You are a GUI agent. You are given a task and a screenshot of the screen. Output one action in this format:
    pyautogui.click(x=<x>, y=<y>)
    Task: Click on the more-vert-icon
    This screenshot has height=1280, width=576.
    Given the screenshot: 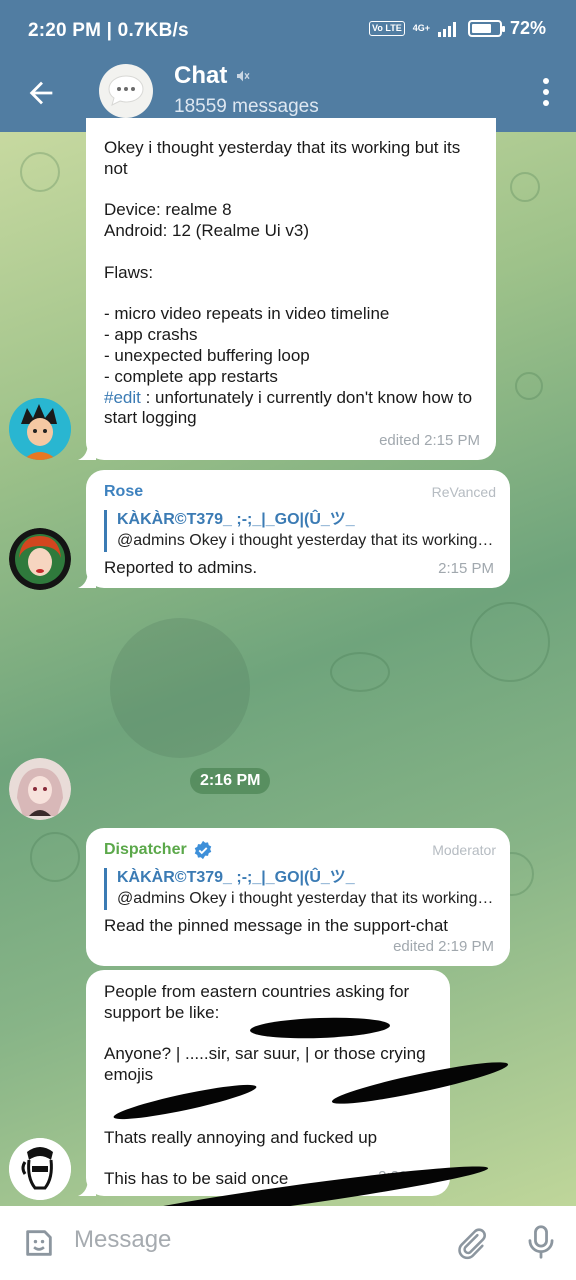 What is the action you would take?
    pyautogui.click(x=546, y=92)
    